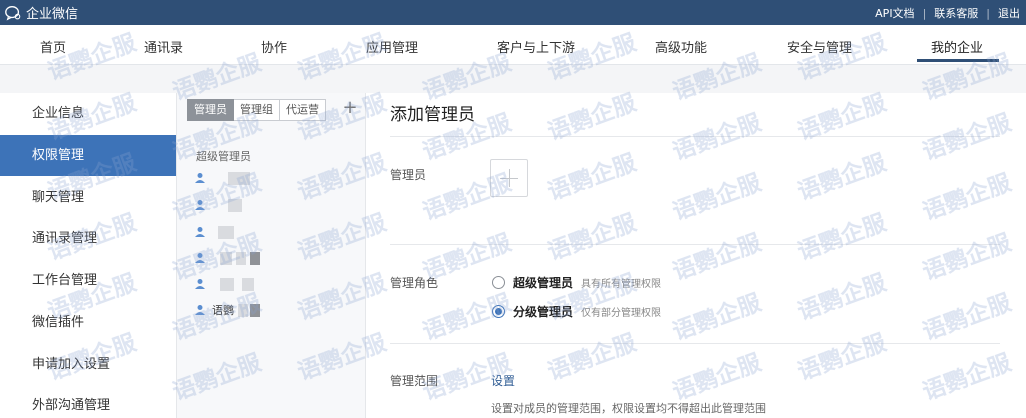 The height and width of the screenshot is (418, 1026). What do you see at coordinates (576, 311) in the screenshot?
I see `role-option-sub: 分级管理员 仅有部分管理权限` at bounding box center [576, 311].